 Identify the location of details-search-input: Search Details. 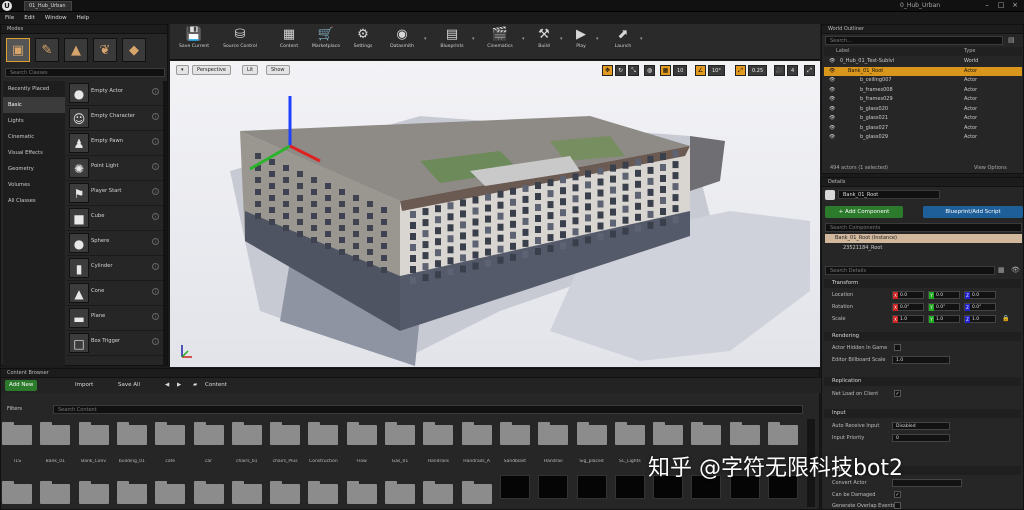
(910, 270).